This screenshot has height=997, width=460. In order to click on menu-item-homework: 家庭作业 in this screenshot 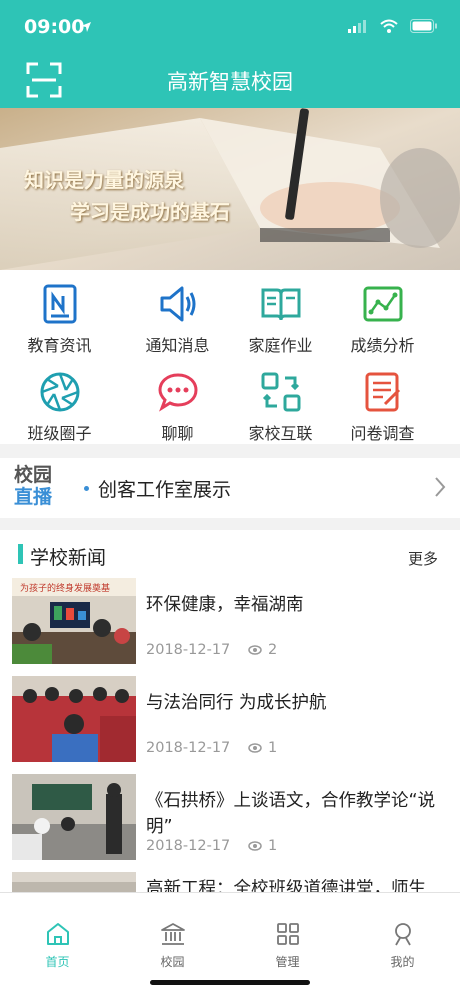, I will do `click(280, 317)`.